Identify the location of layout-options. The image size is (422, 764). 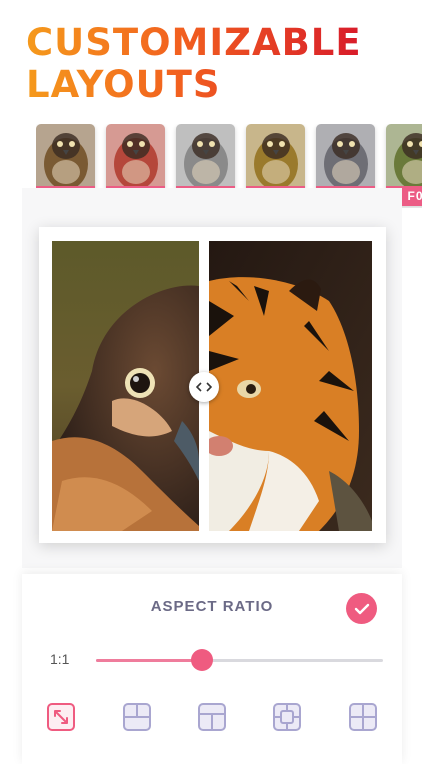
(212, 720).